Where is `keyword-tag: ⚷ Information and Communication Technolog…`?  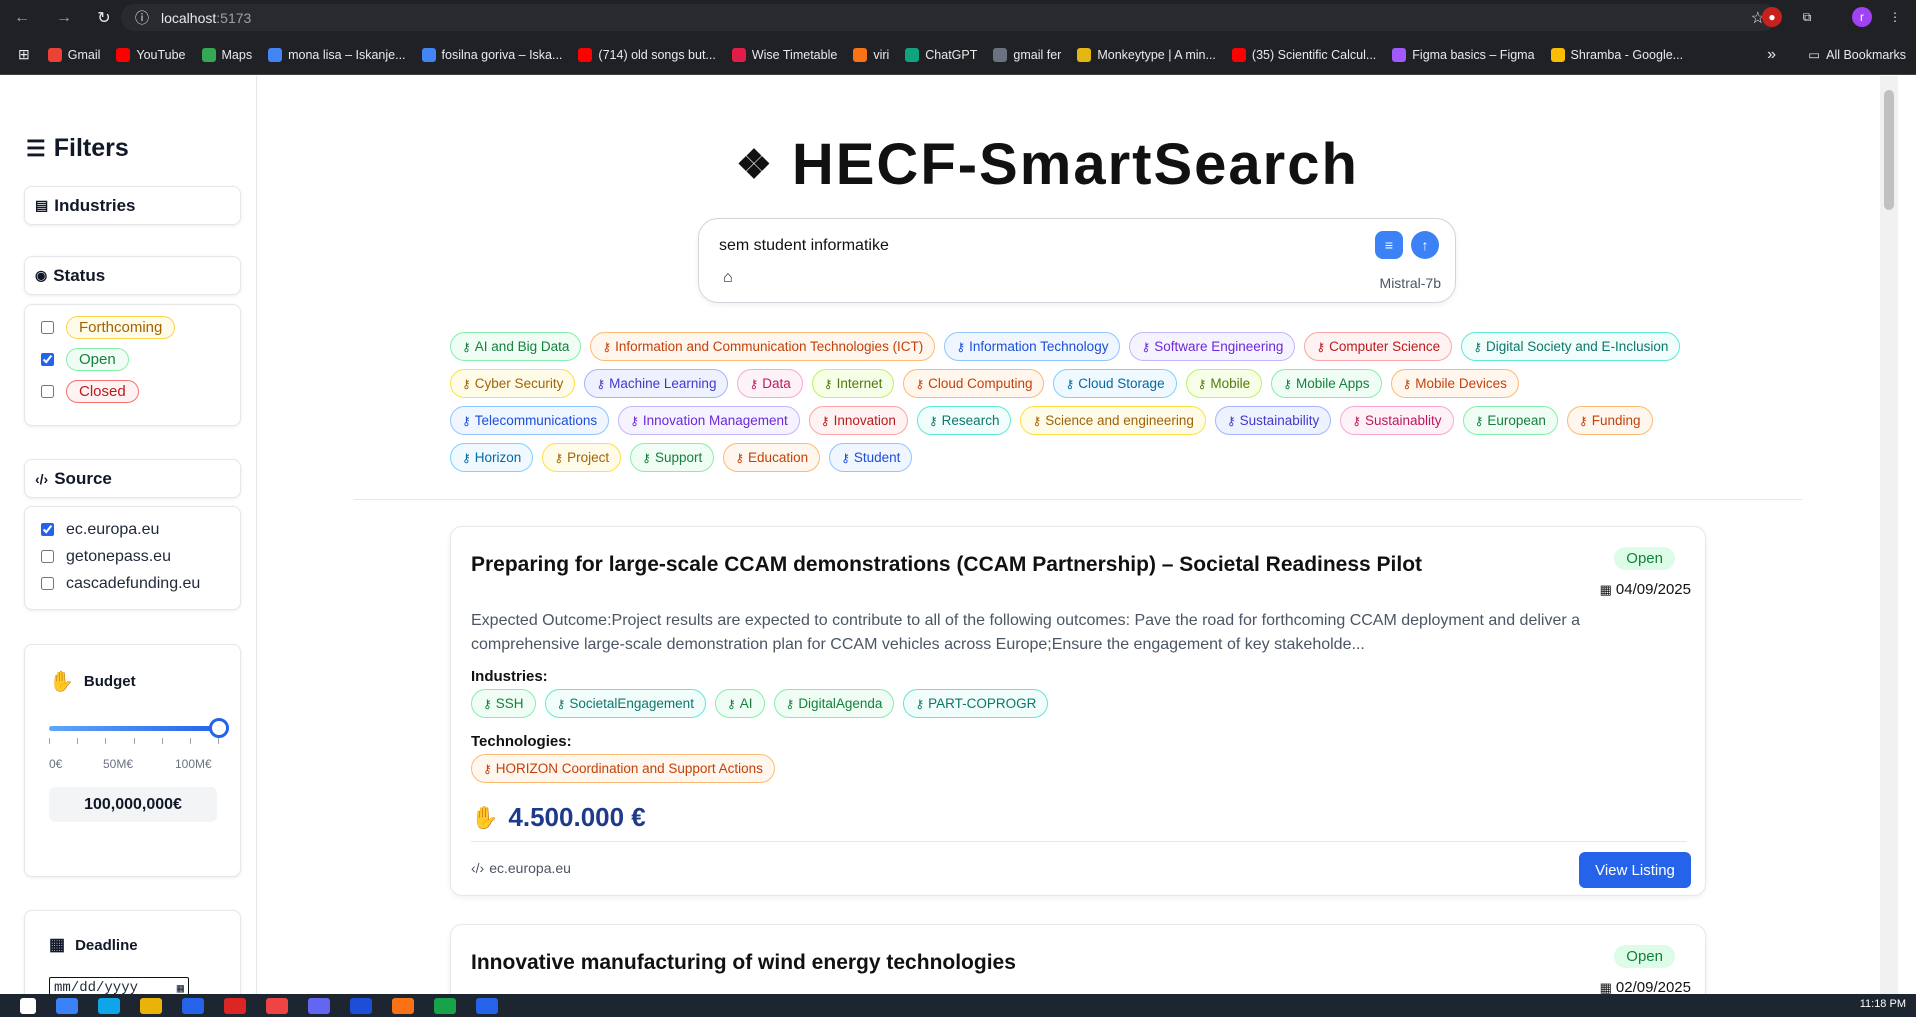
keyword-tag: ⚷ Information and Communication Technolog… is located at coordinates (763, 346).